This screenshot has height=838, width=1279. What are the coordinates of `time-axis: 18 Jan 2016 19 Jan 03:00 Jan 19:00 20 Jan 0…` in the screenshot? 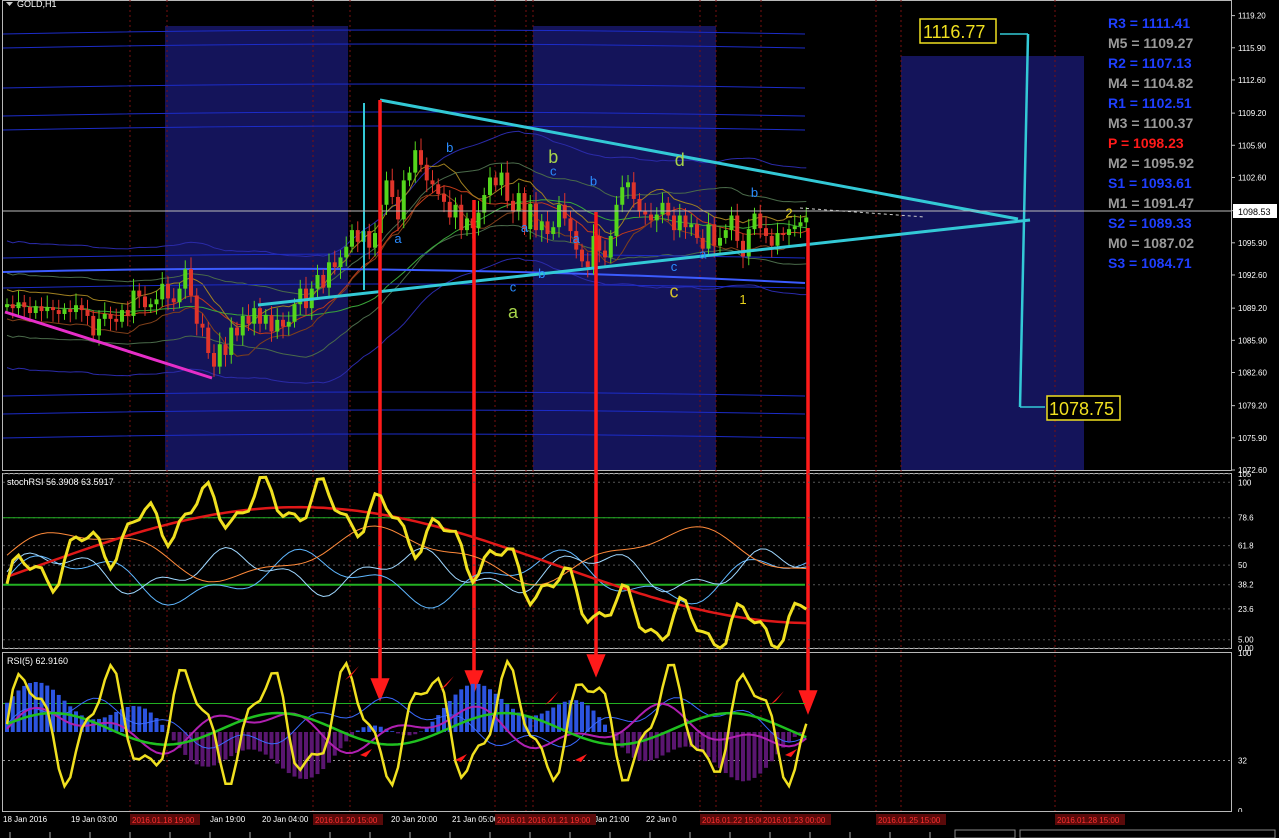 It's located at (639, 825).